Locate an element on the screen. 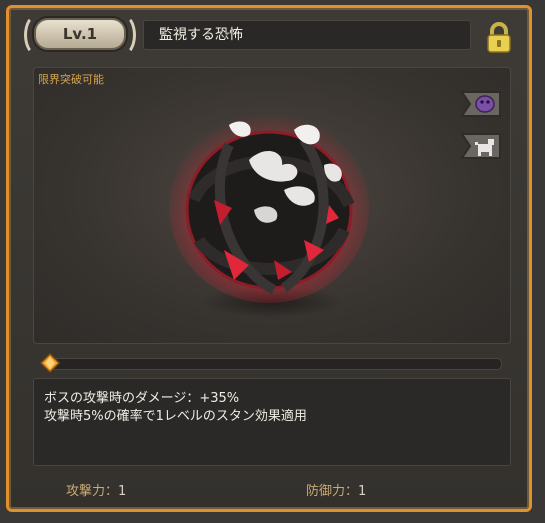 The height and width of the screenshot is (523, 545). description-line-2: 攻撃時5%の確率で1レベルのスタン効果適用 is located at coordinates (175, 416).